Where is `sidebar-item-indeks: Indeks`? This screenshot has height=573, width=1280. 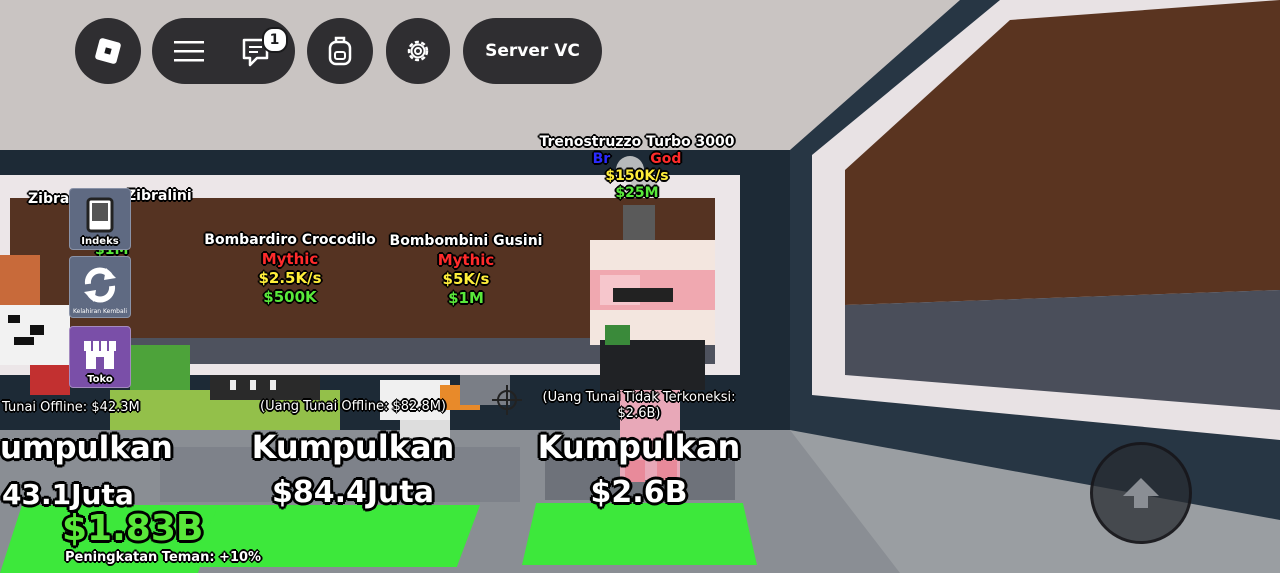
sidebar-item-indeks: Indeks is located at coordinates (100, 219).